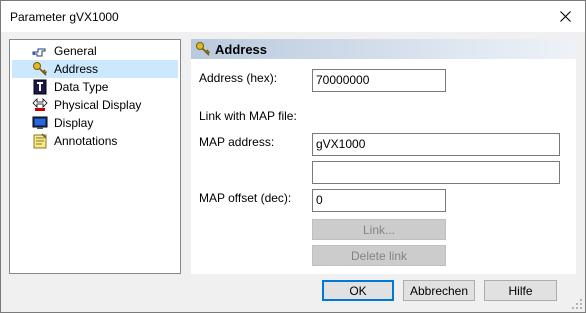  Describe the element at coordinates (95, 123) in the screenshot. I see `tree-item-display: Display` at that location.